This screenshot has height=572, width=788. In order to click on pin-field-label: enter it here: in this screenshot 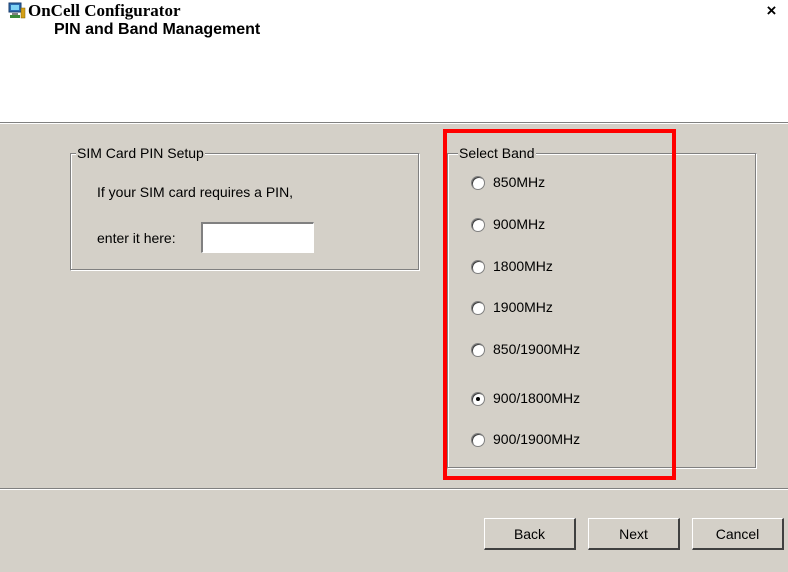, I will do `click(136, 238)`.